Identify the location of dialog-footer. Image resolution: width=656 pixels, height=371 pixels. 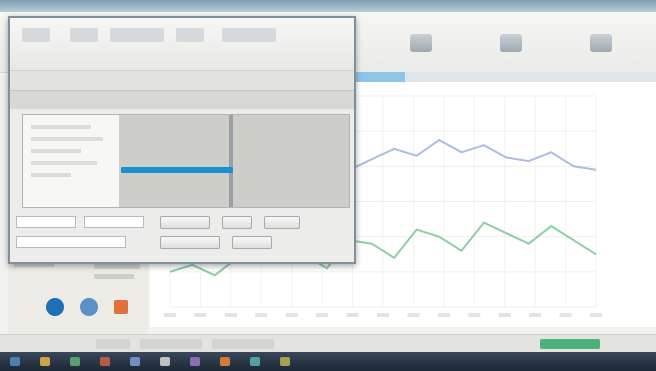
(182, 236).